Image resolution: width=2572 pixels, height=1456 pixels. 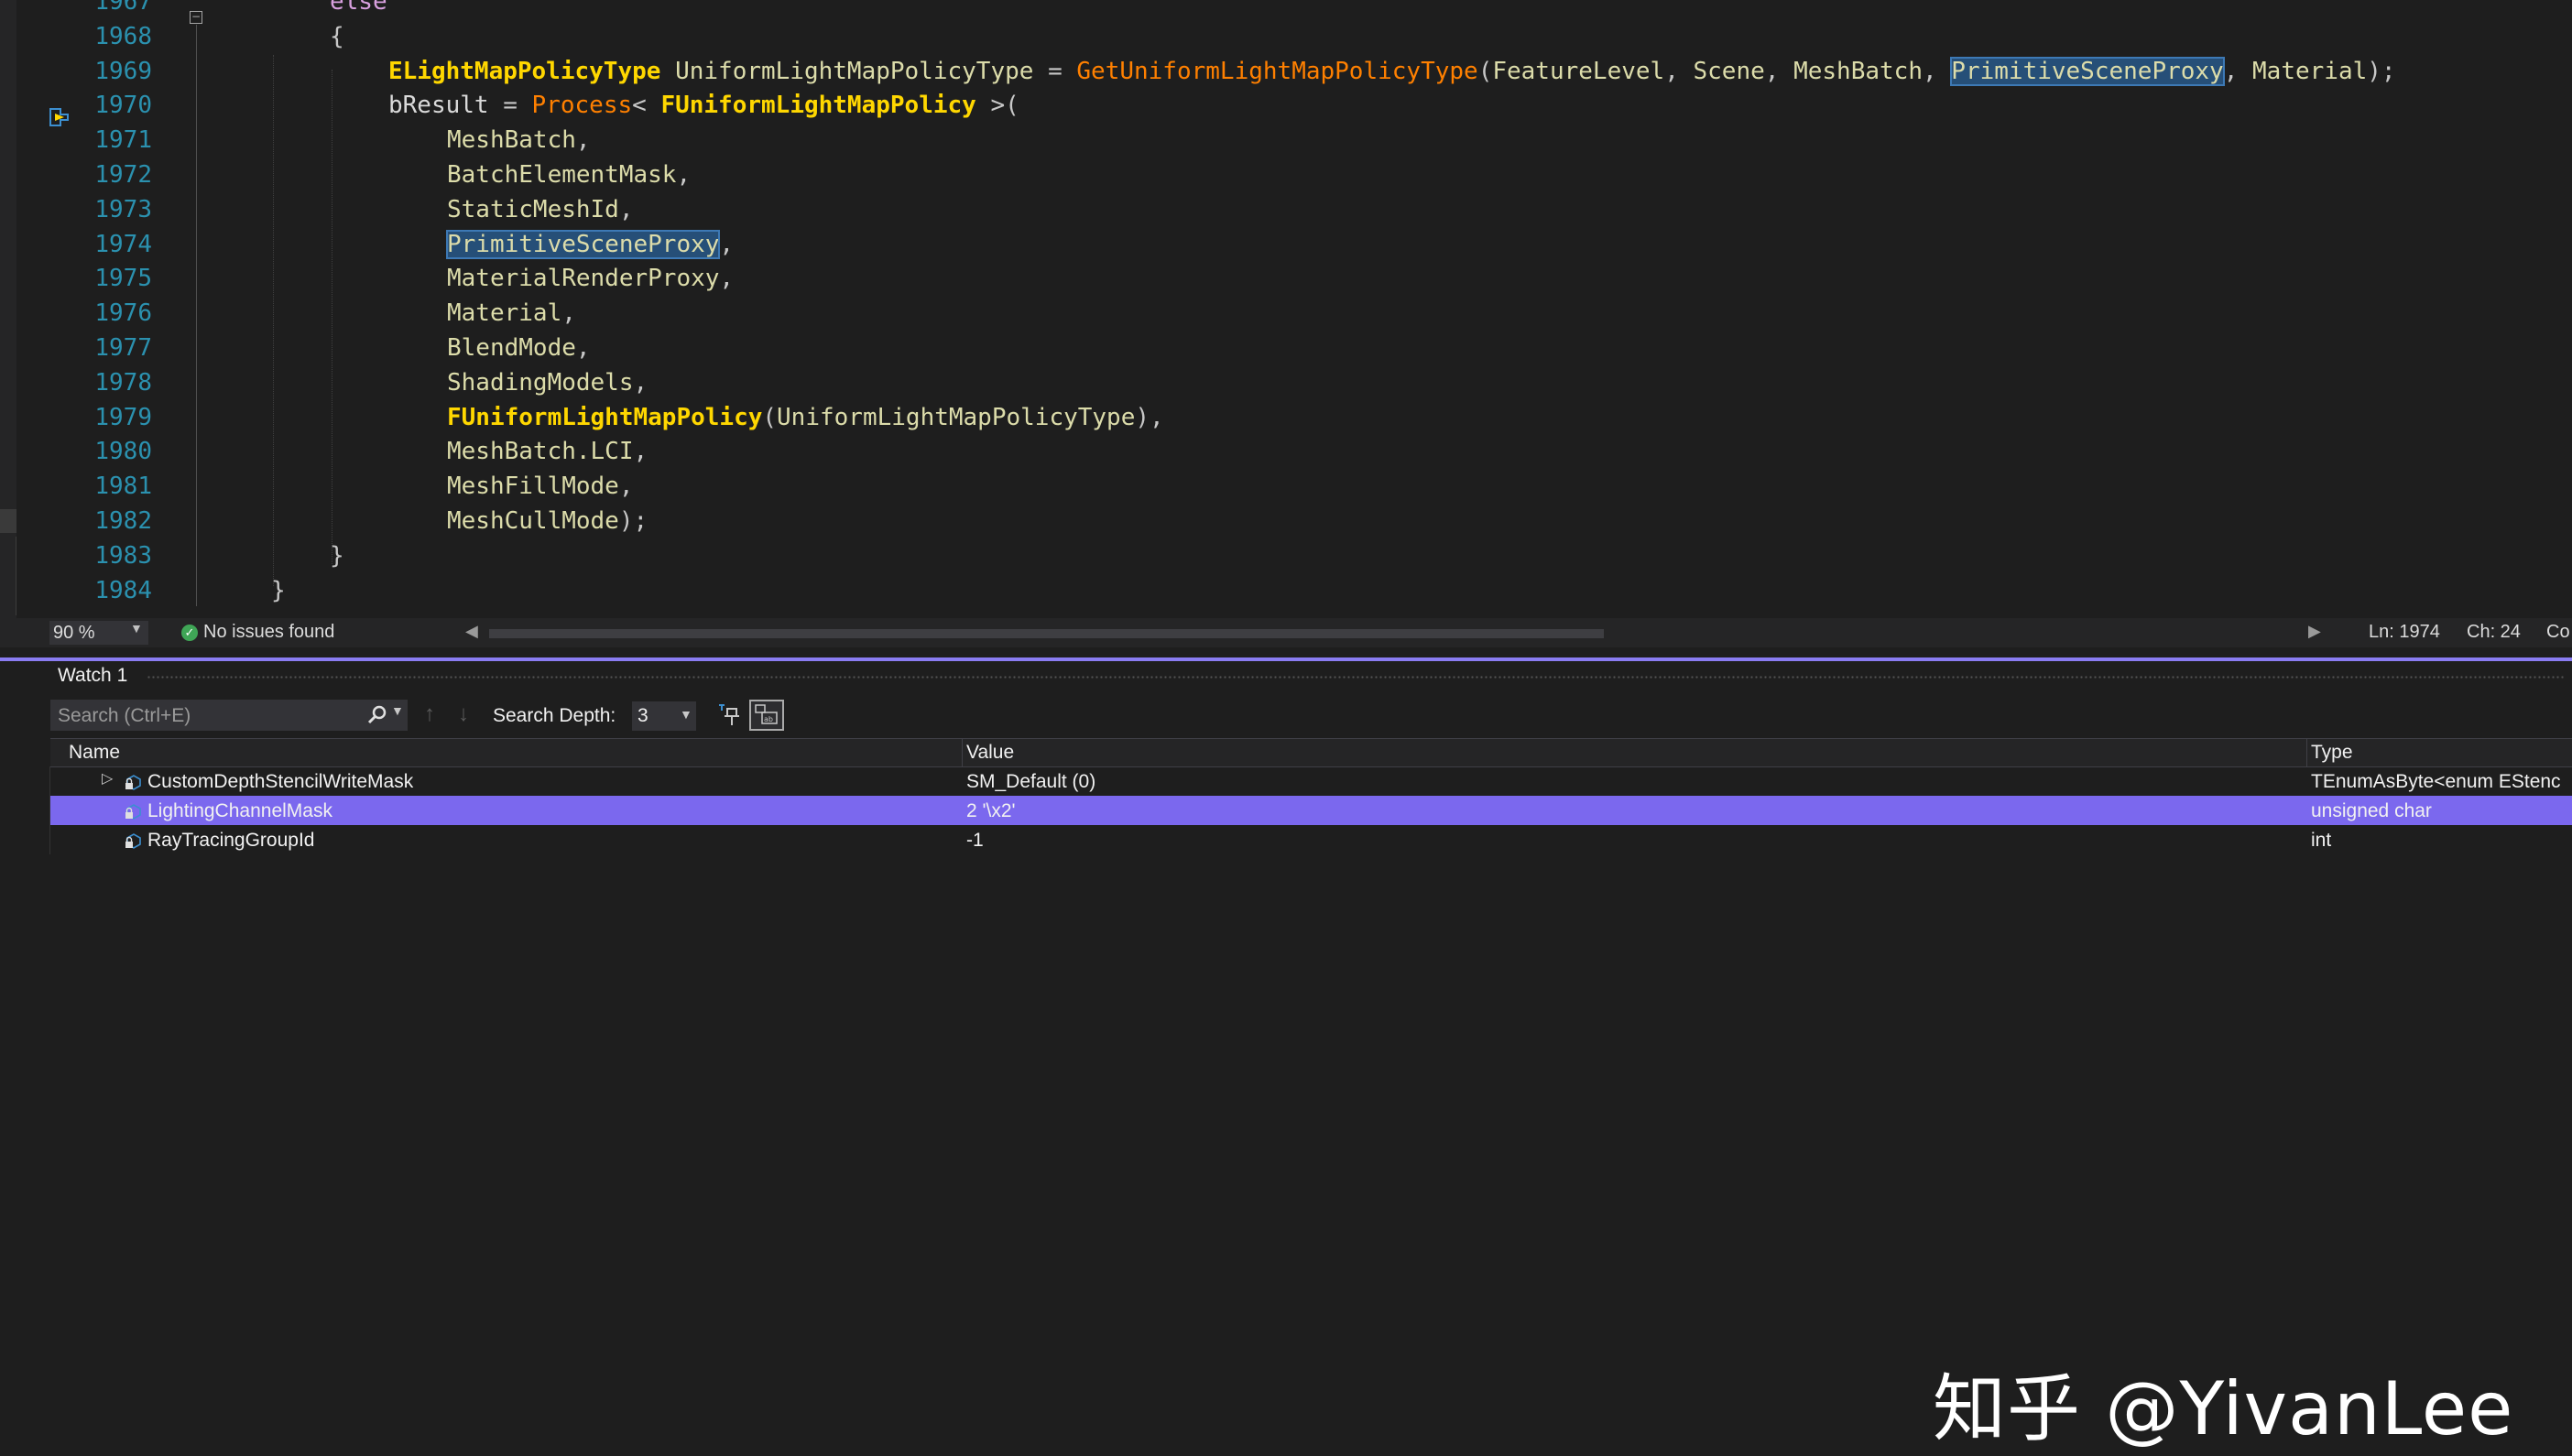 I want to click on code-line: 1973 StaticMeshId,, so click(x=1286, y=210).